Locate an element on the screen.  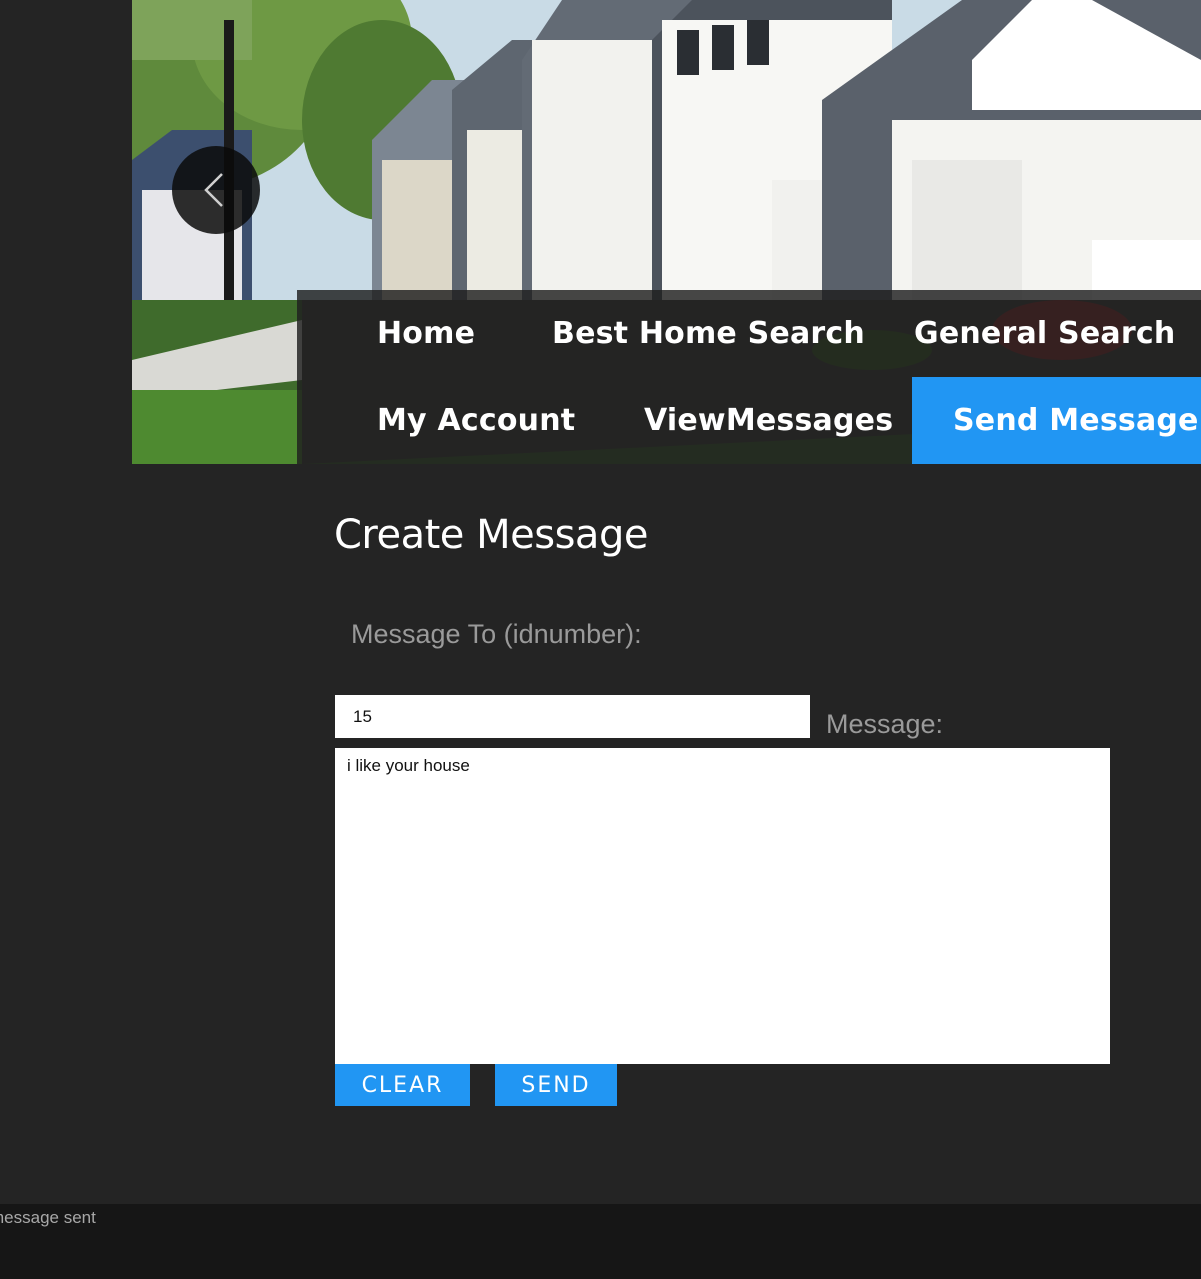
nav-best-home-search: Best Home Search is located at coordinates (708, 333).